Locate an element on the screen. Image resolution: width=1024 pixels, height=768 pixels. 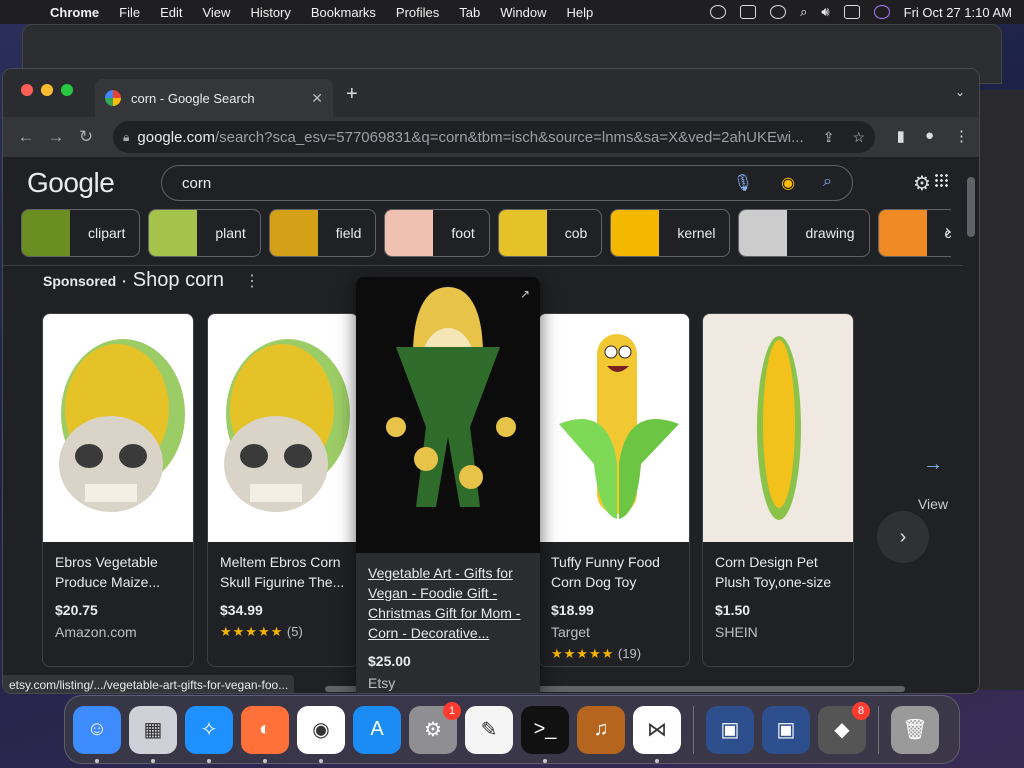
chip-candy-corn: ca is located at coordinates (914, 233).